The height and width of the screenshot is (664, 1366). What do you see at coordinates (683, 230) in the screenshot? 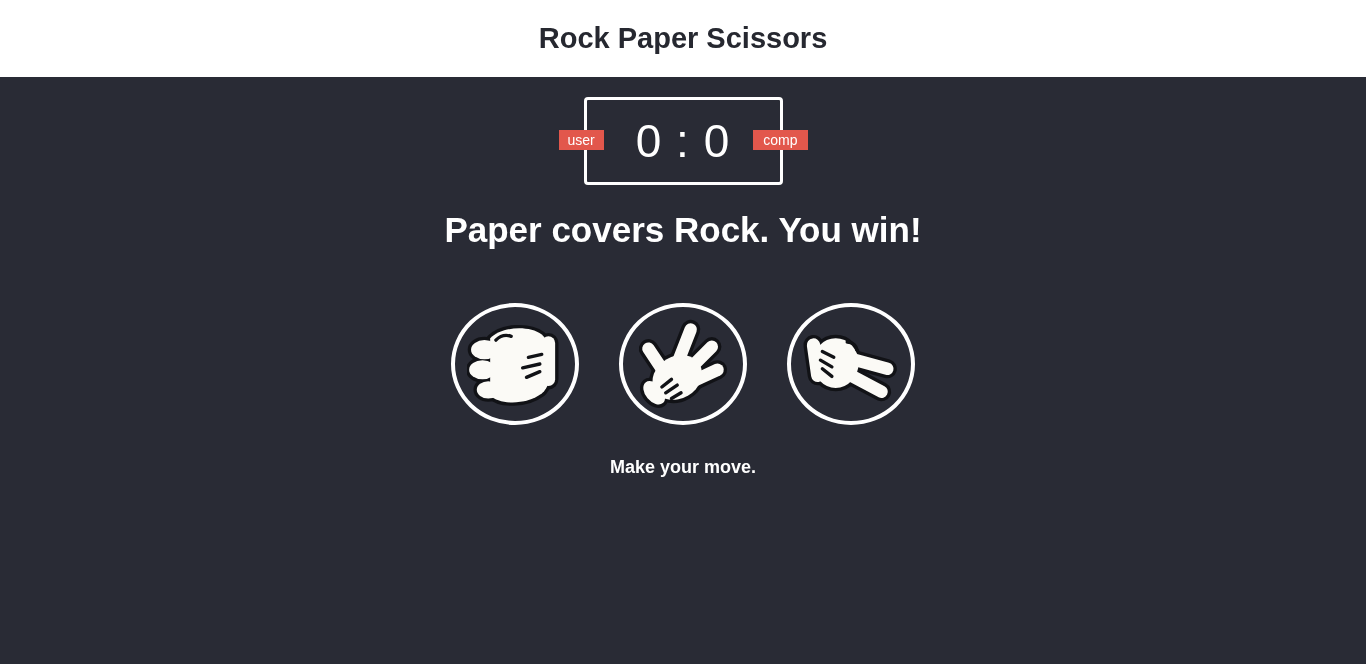
I see `result-message: Paper covers Rock. You win!` at bounding box center [683, 230].